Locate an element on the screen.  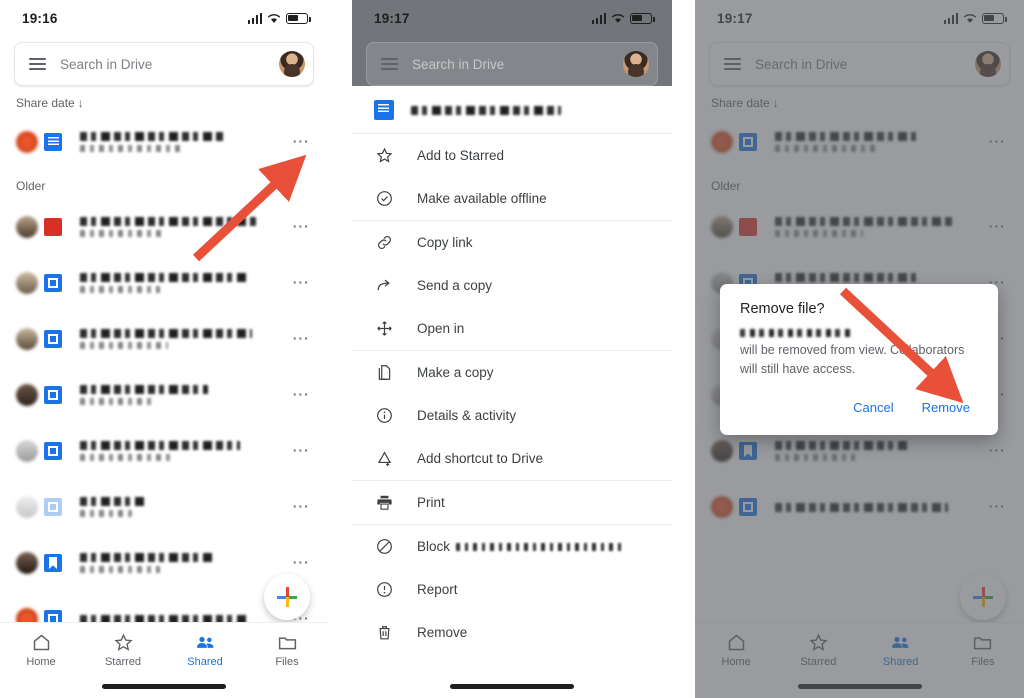
nav-item-starred: Starred is located at coordinates (123, 650).